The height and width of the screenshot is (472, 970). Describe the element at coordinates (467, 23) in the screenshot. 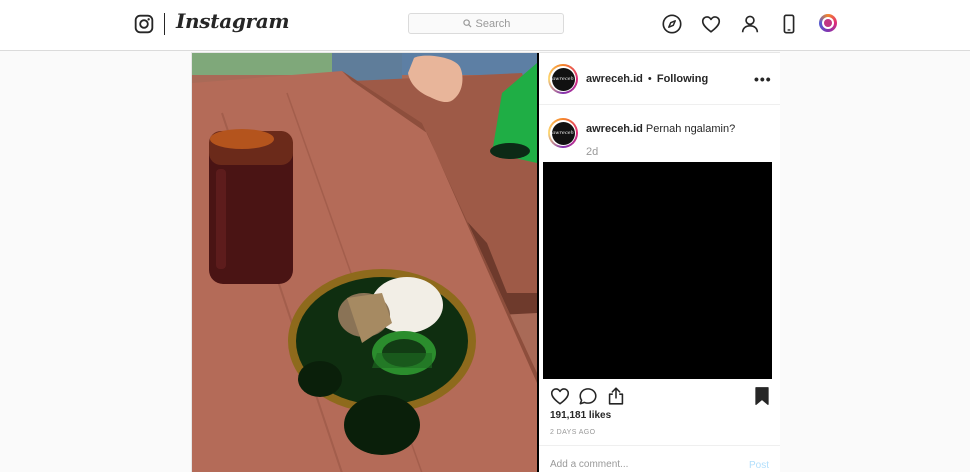

I see `search-icon` at that location.